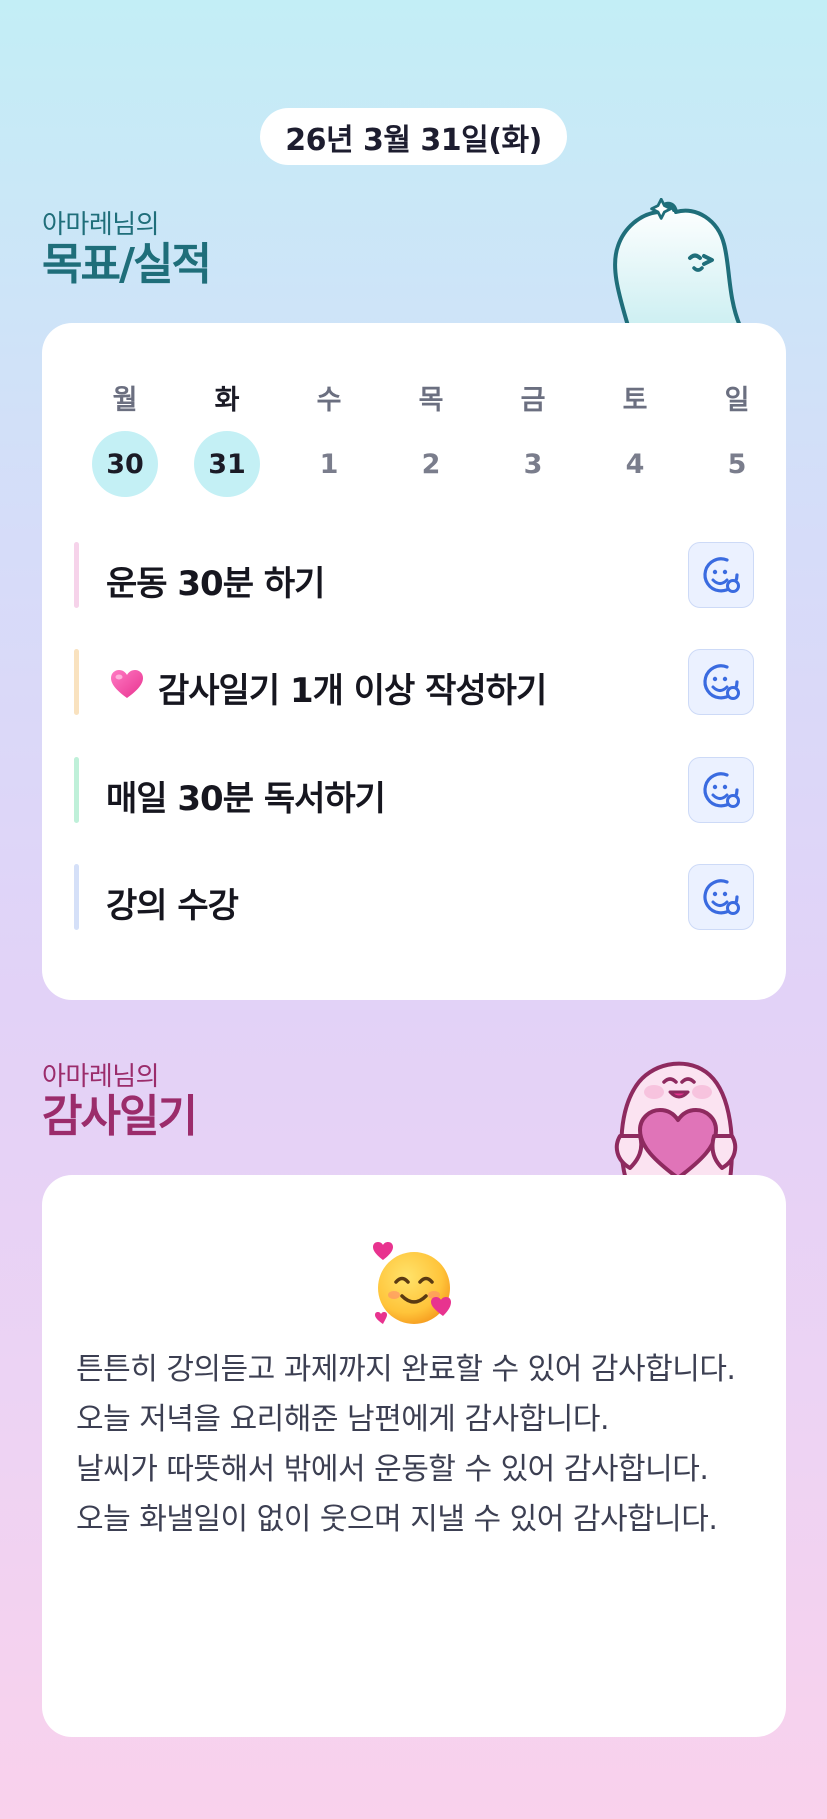  Describe the element at coordinates (227, 464) in the screenshot. I see `date-31: 31` at that location.